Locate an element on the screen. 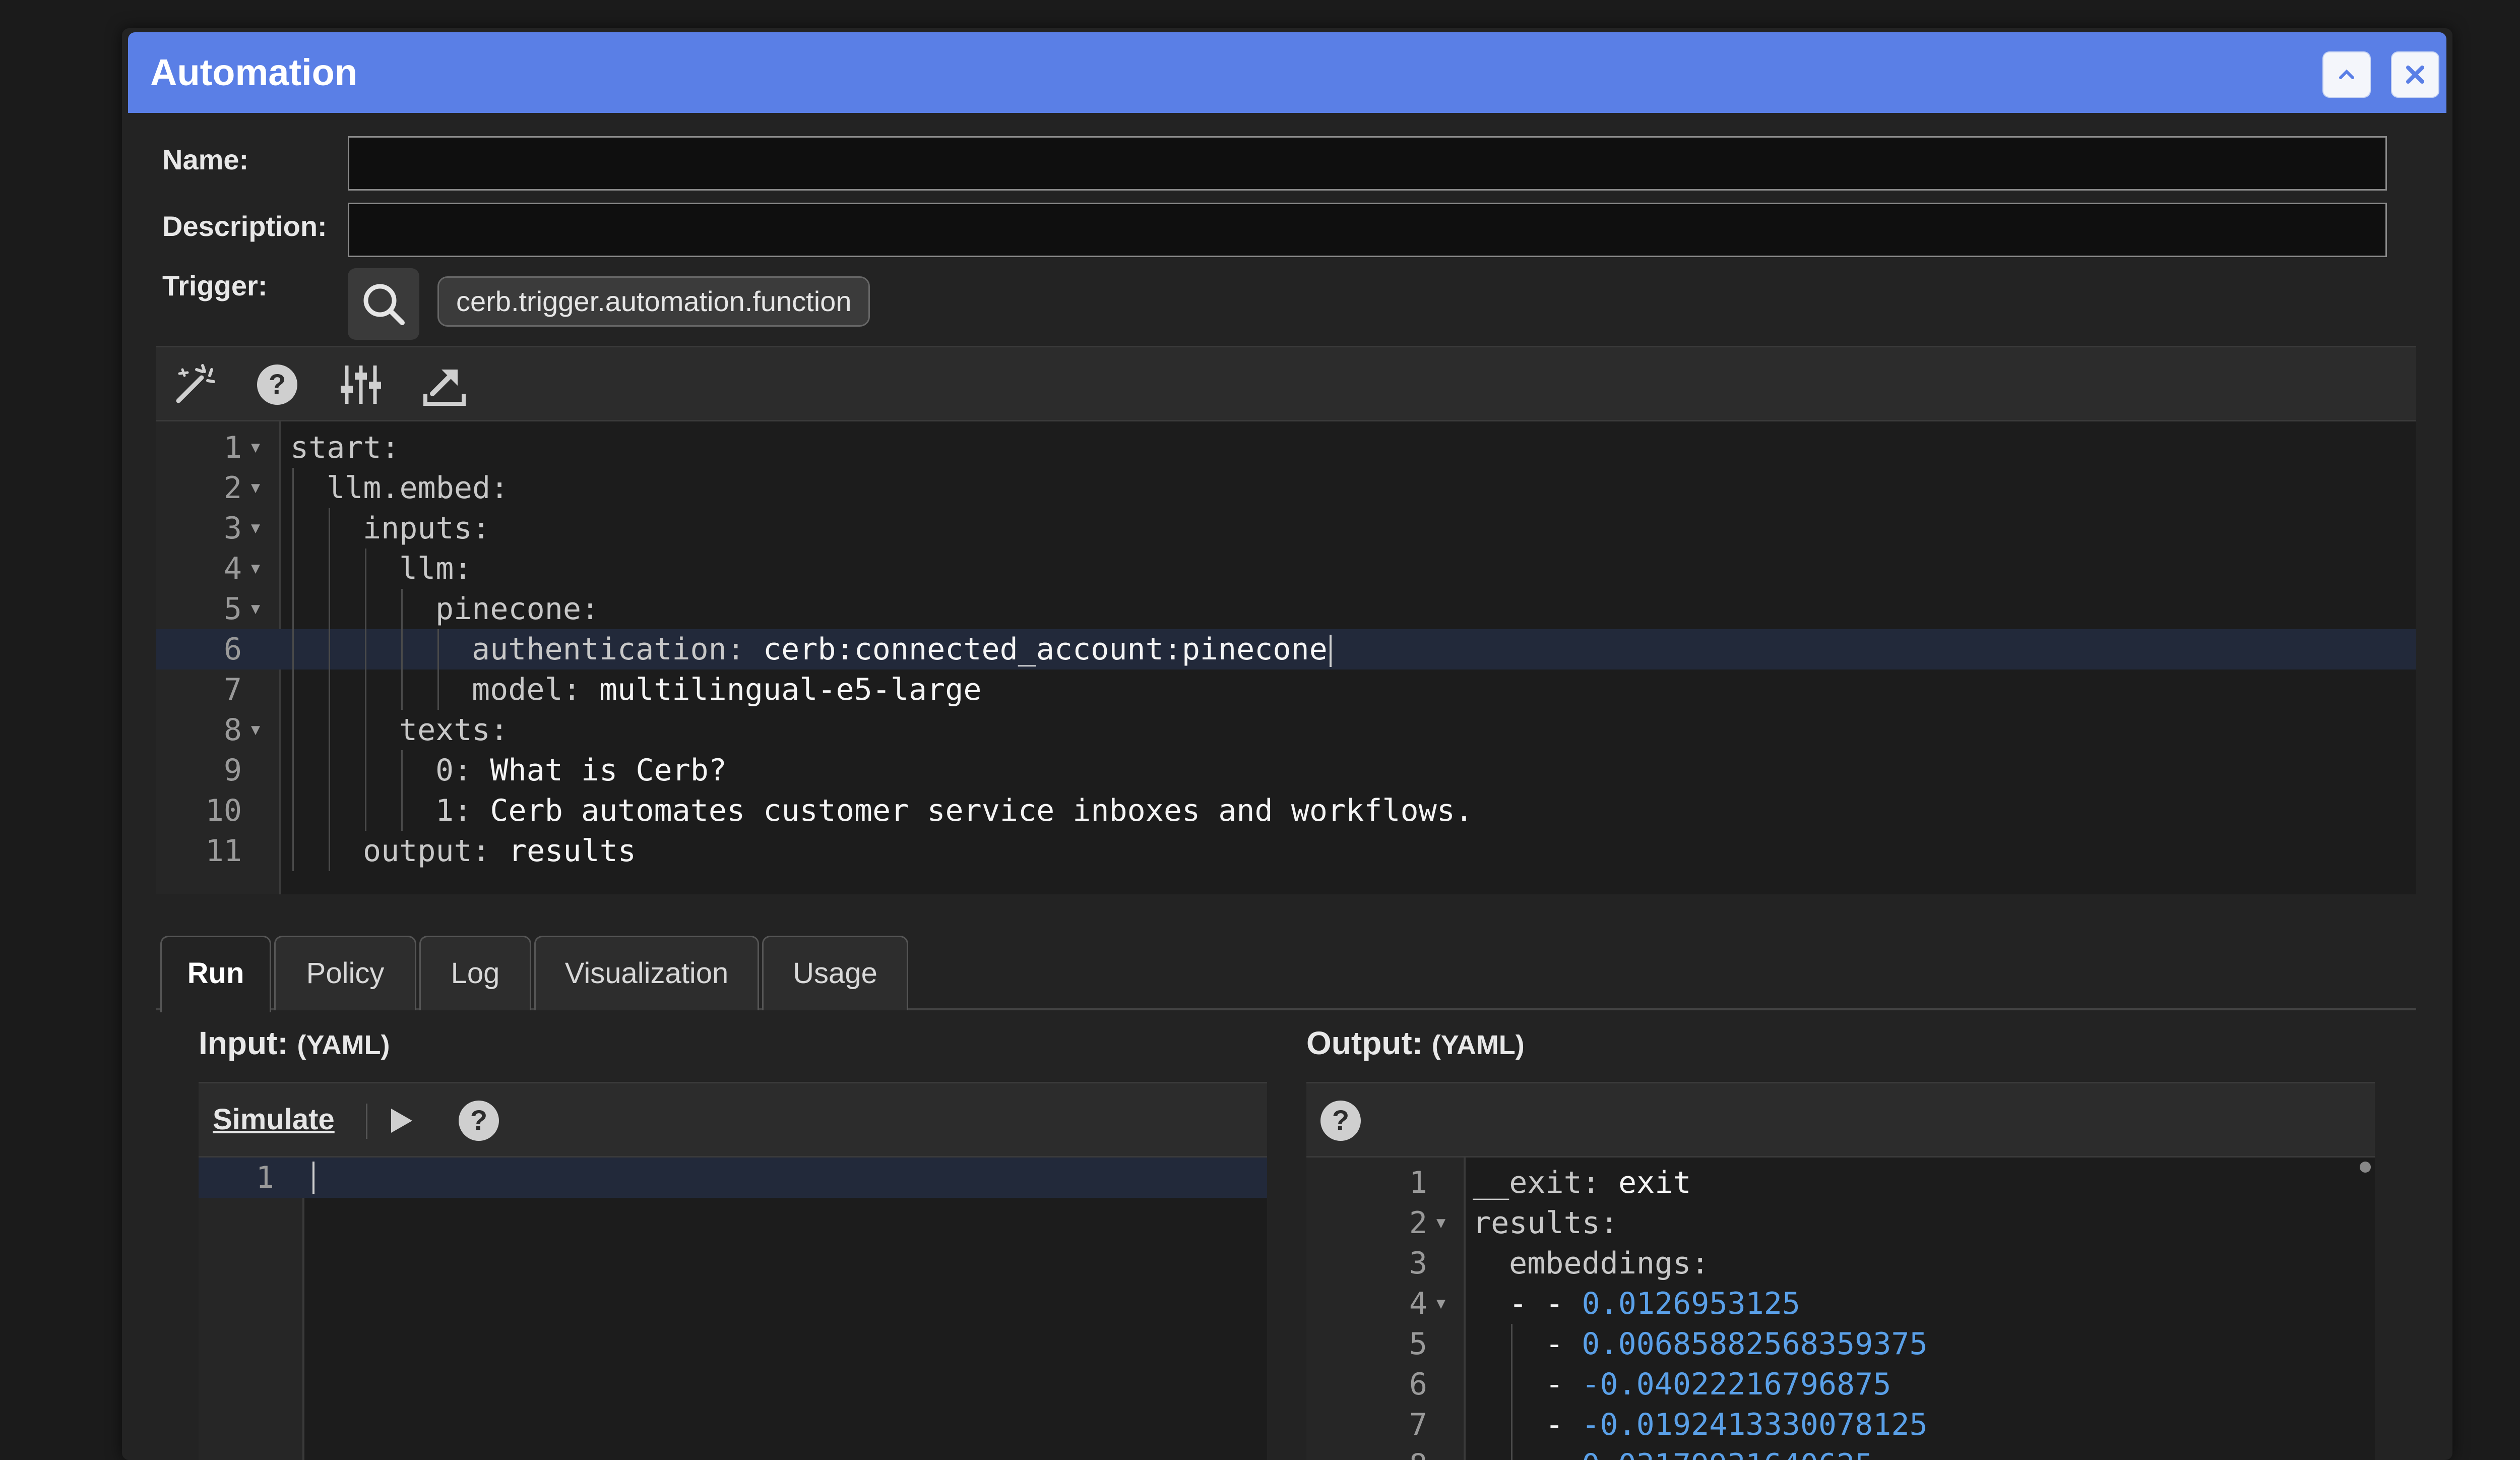 The image size is (2520, 1460). search-icon is located at coordinates (384, 304).